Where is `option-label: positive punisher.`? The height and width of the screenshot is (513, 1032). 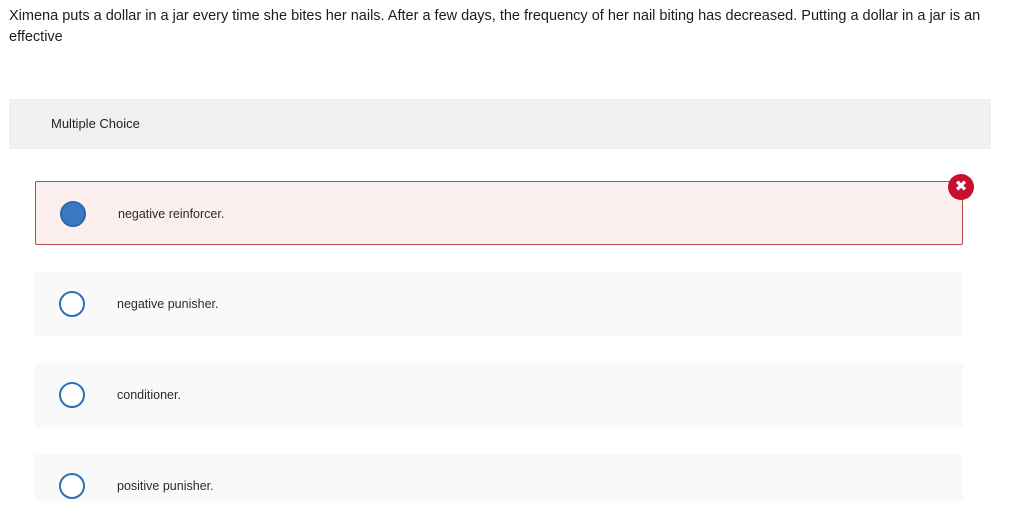 option-label: positive punisher. is located at coordinates (165, 486).